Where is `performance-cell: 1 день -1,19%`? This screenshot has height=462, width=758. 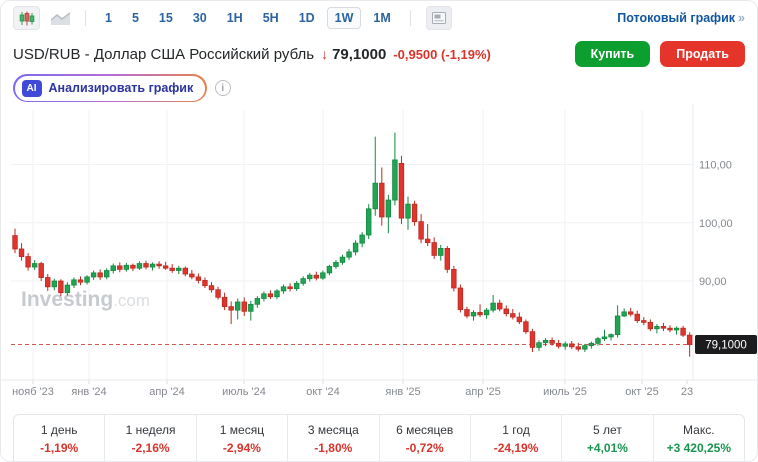 performance-cell: 1 день -1,19% is located at coordinates (60, 438).